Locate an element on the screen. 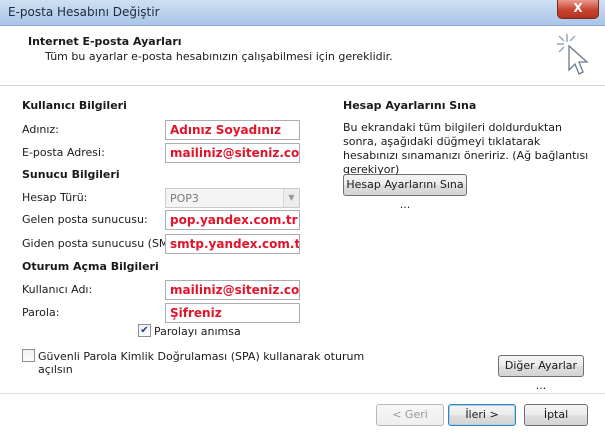 The width and height of the screenshot is (605, 440). cursor-sparkle-icon is located at coordinates (573, 54).